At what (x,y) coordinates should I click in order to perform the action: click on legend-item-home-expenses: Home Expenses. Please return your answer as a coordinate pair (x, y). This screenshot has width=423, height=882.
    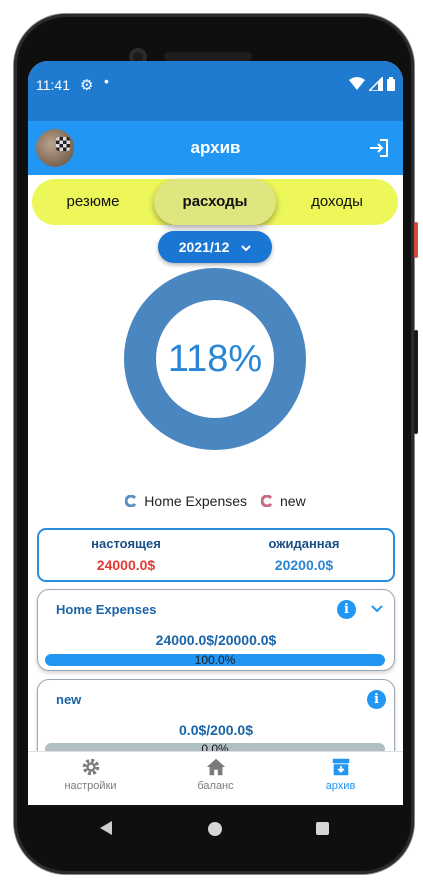
    Looking at the image, I should click on (186, 501).